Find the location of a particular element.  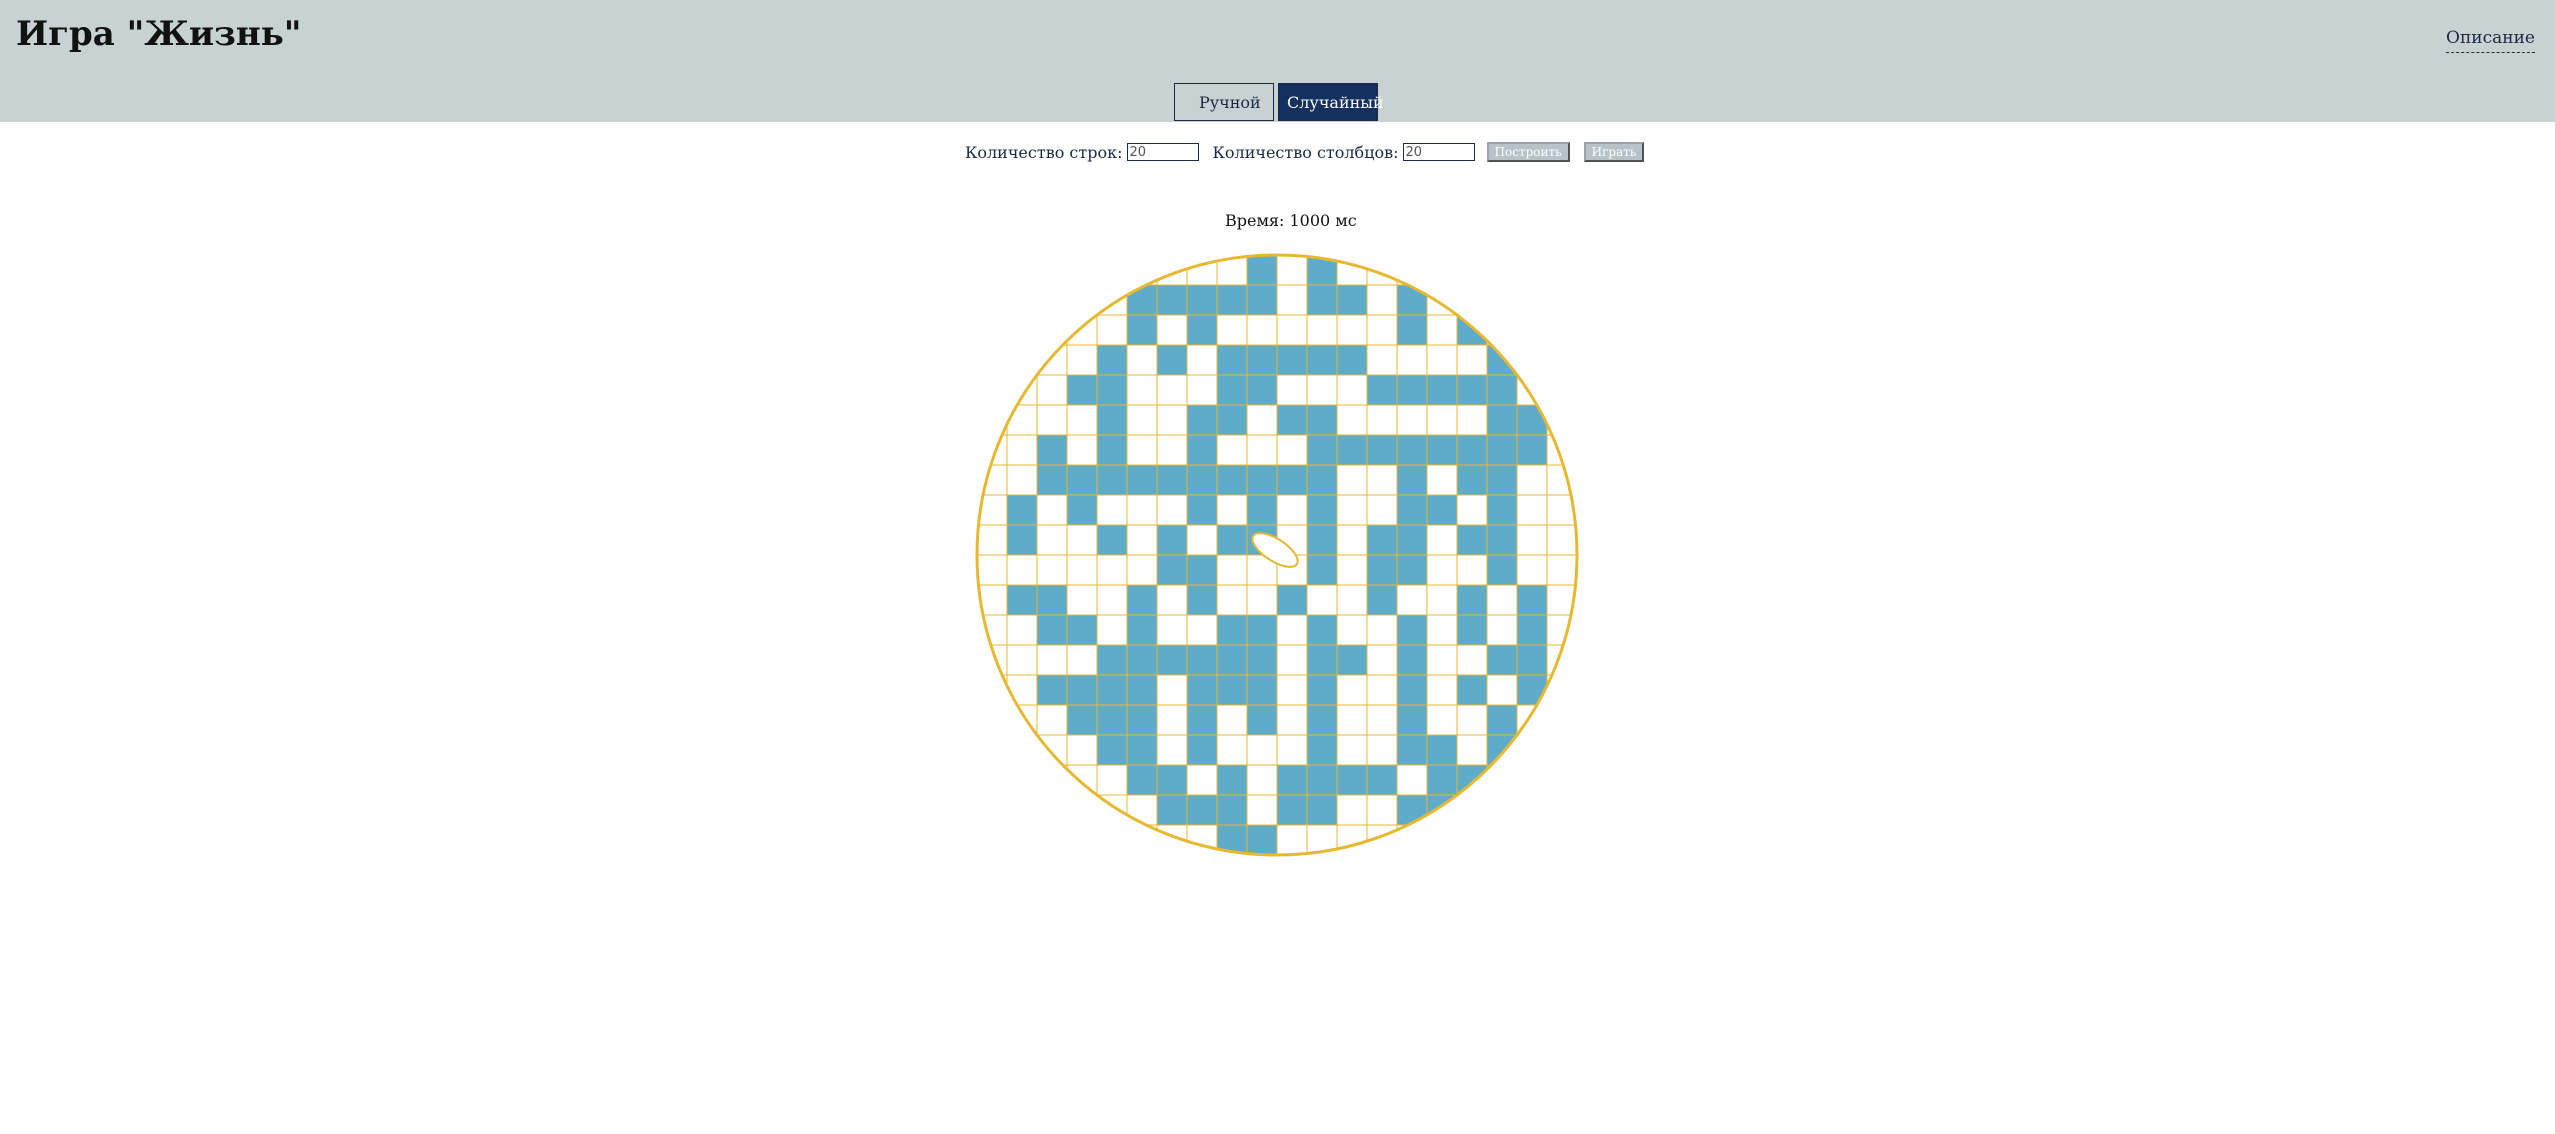

tab-manual: Ручной is located at coordinates (1224, 102).